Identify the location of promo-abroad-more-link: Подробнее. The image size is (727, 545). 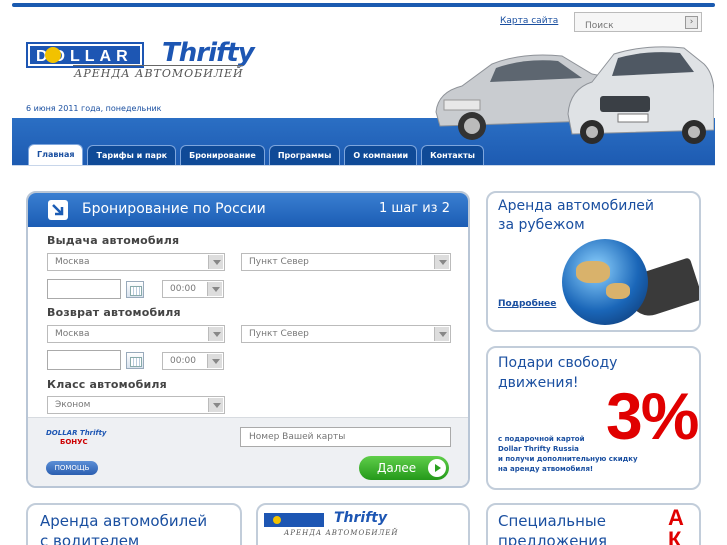
(527, 304).